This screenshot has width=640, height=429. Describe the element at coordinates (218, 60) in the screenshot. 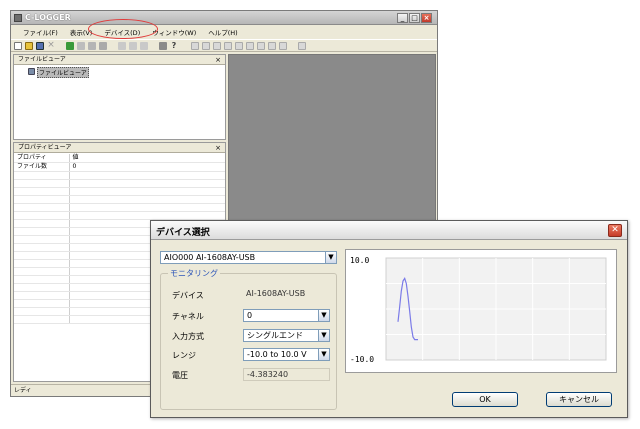

I see `file-viewer-close-icon: ×` at that location.